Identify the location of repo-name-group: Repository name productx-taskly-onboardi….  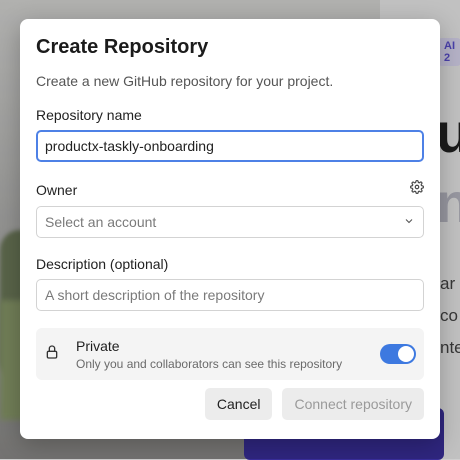
(230, 134).